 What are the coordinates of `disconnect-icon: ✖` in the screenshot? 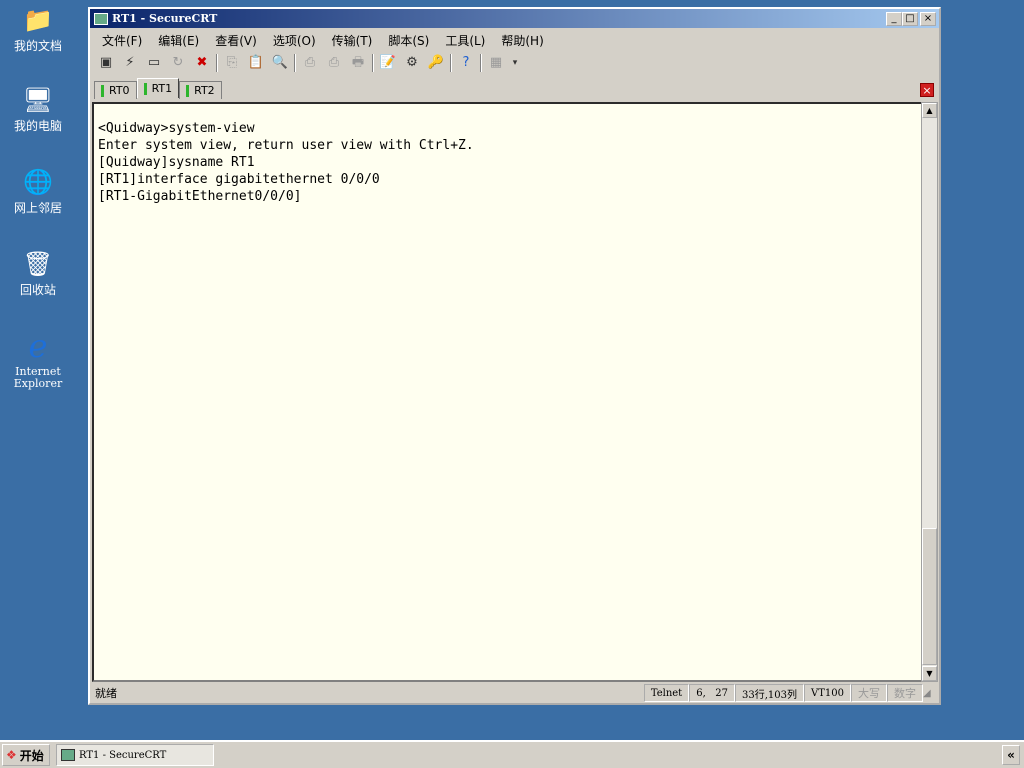 It's located at (202, 63).